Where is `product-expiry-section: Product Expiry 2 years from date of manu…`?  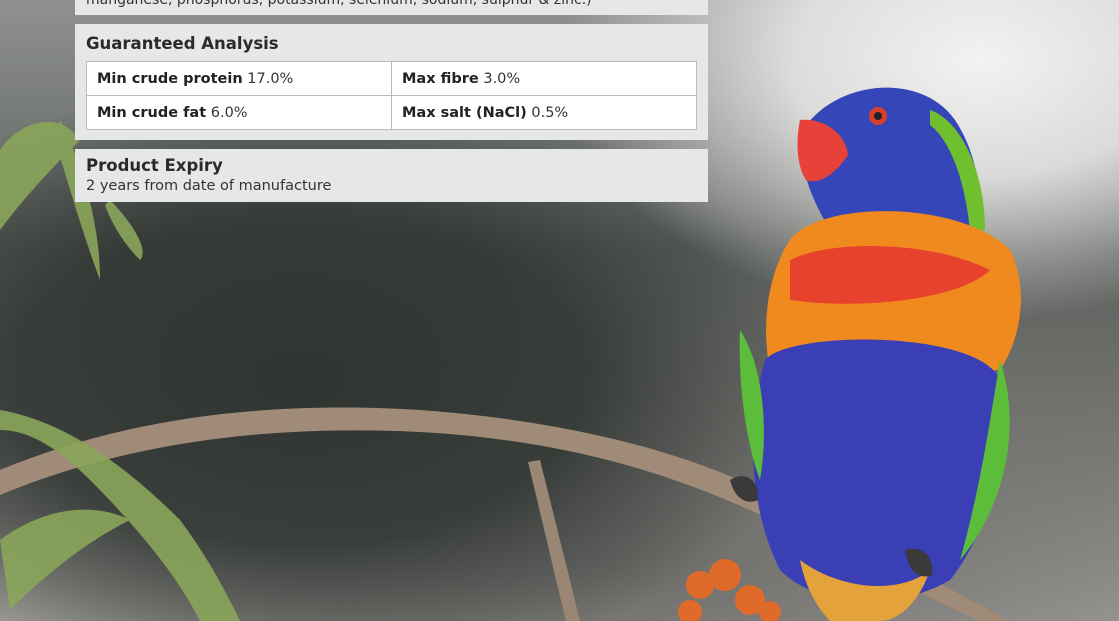
product-expiry-section: Product Expiry 2 years from date of manu… is located at coordinates (391, 175).